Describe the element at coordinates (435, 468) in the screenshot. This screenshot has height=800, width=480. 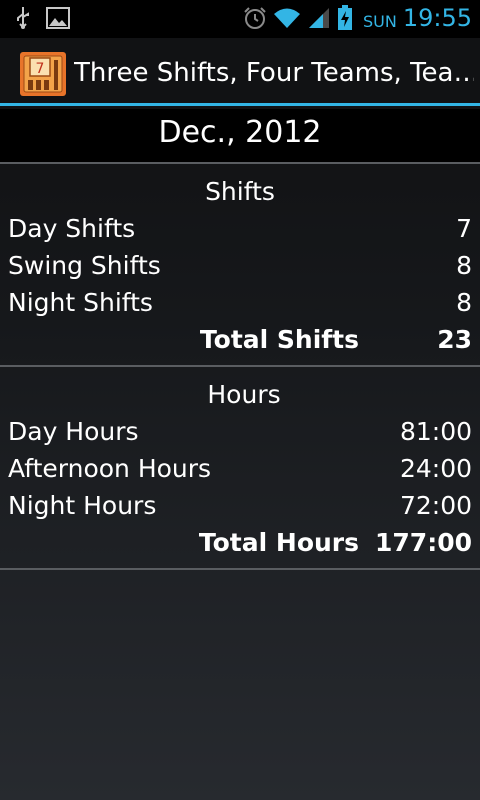
I see `row-value: 24:00` at that location.